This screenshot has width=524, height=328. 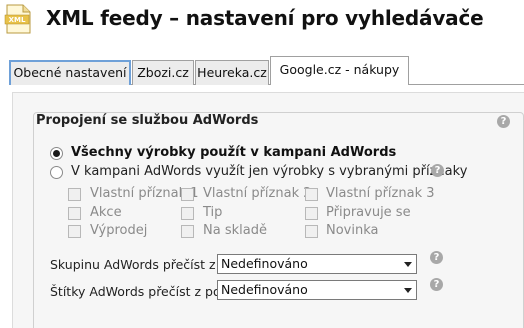 I want to click on radio-all-products-label: Všechny výrobky použít v kampani AdWords, so click(x=233, y=152).